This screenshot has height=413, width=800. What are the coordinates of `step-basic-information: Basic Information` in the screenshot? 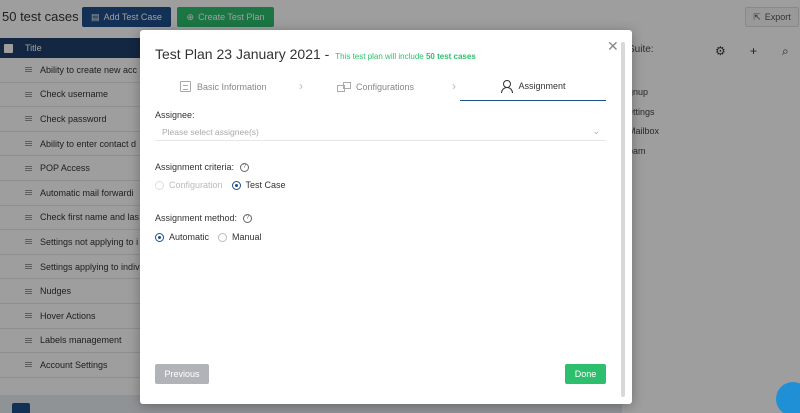 It's located at (240, 86).